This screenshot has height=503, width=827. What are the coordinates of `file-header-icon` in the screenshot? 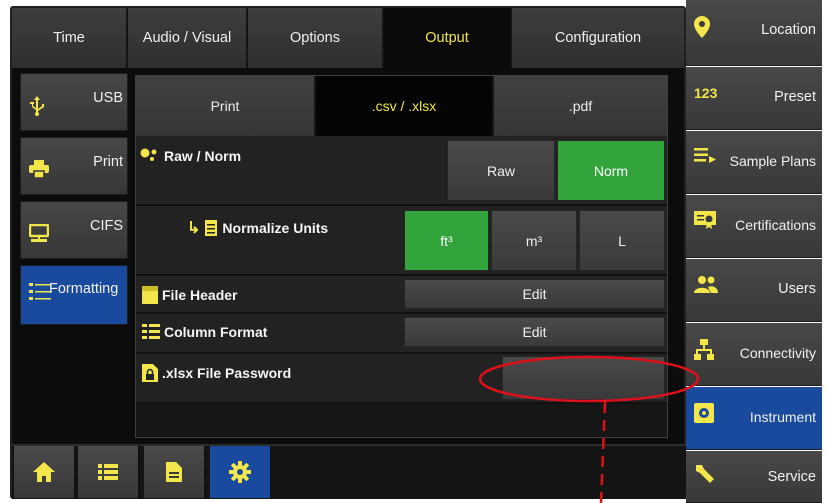 It's located at (150, 295).